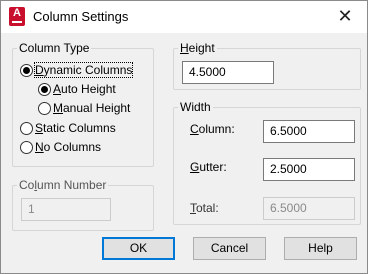 The image size is (368, 274). I want to click on width-legend: Width, so click(195, 107).